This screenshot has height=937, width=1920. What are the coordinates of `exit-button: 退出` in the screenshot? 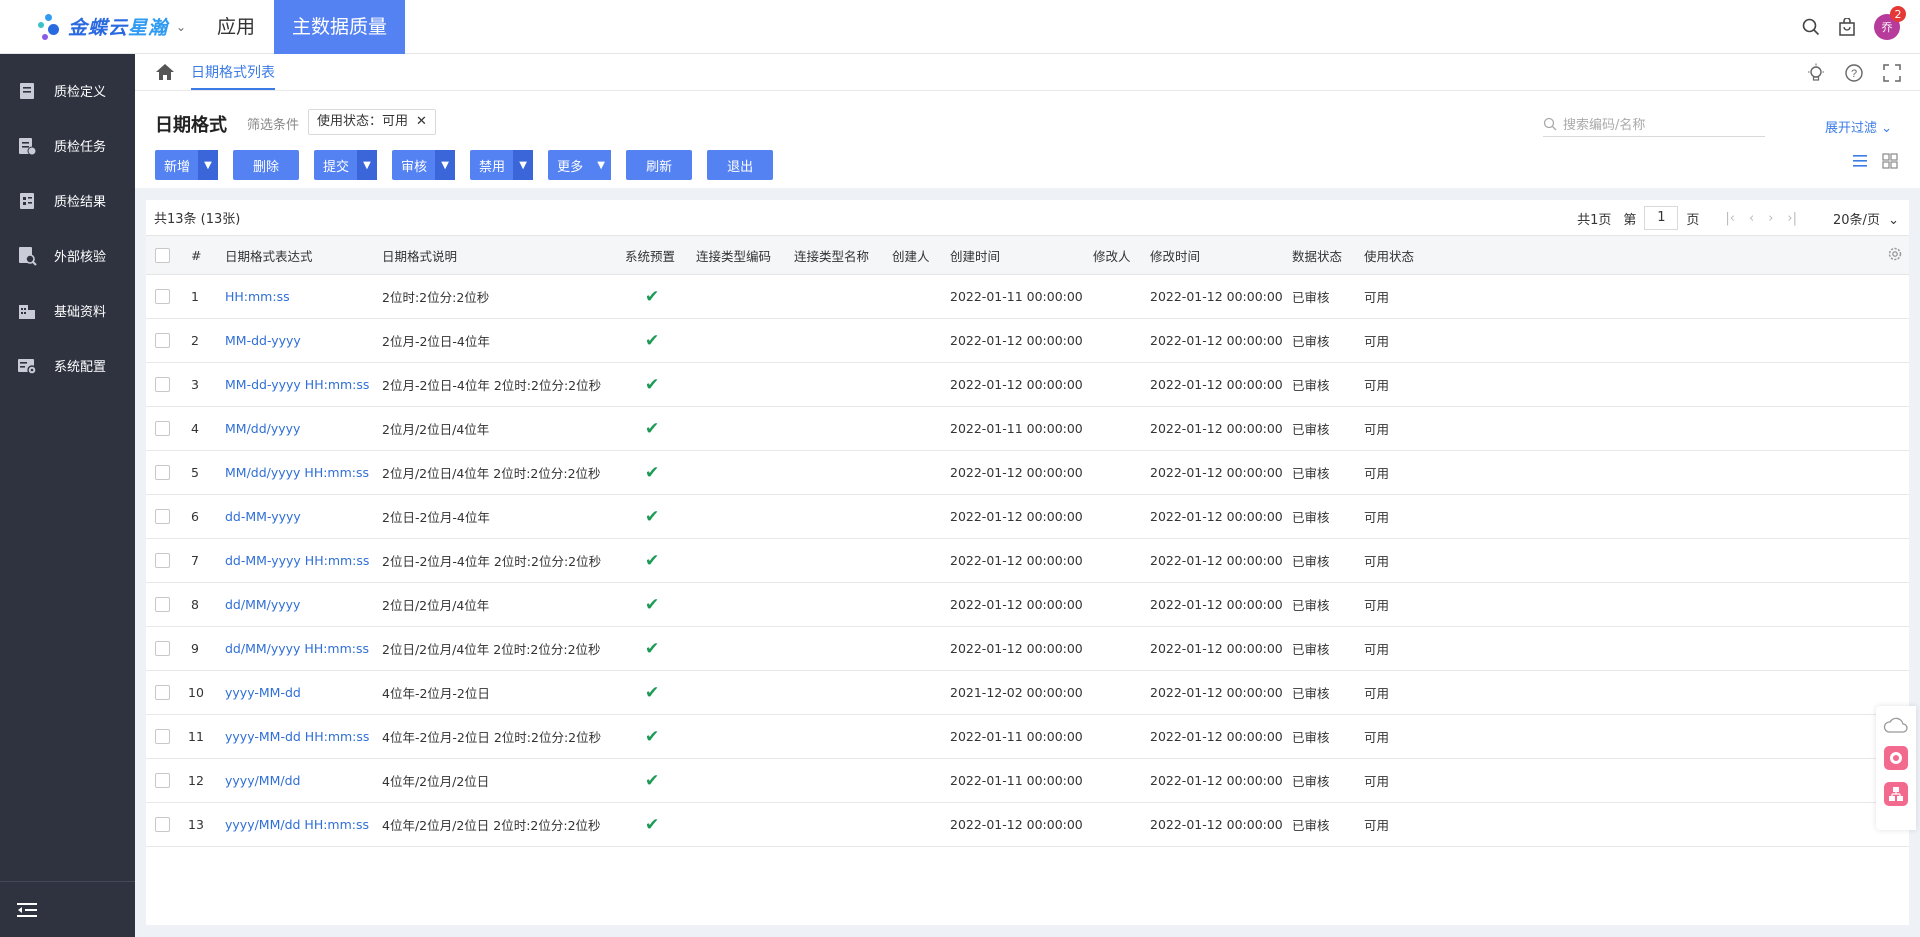 It's located at (740, 165).